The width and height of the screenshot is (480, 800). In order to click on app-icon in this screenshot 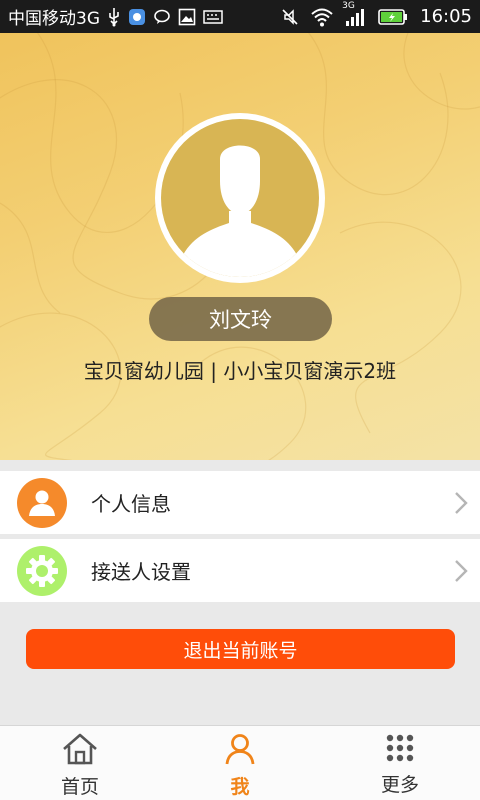, I will do `click(137, 17)`.